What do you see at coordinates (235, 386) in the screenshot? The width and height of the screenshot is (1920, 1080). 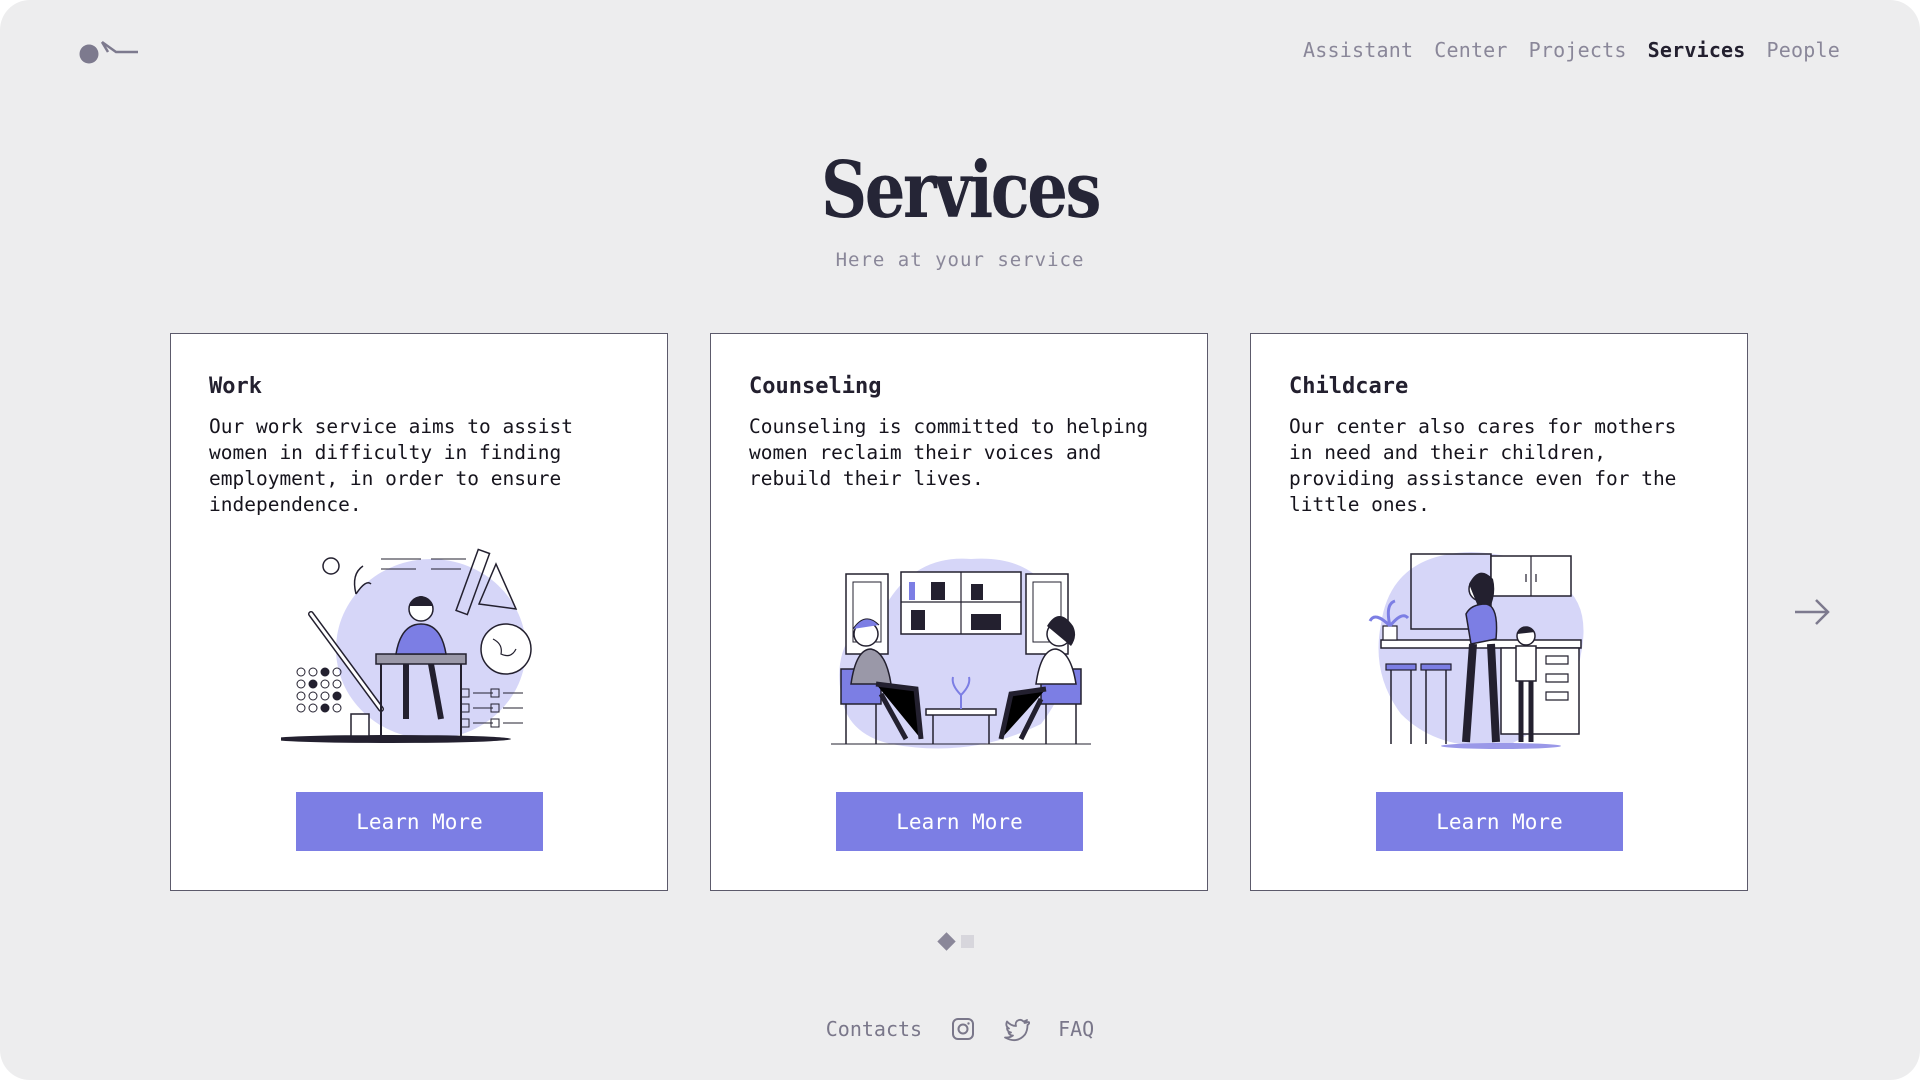 I see `card-title: Work` at bounding box center [235, 386].